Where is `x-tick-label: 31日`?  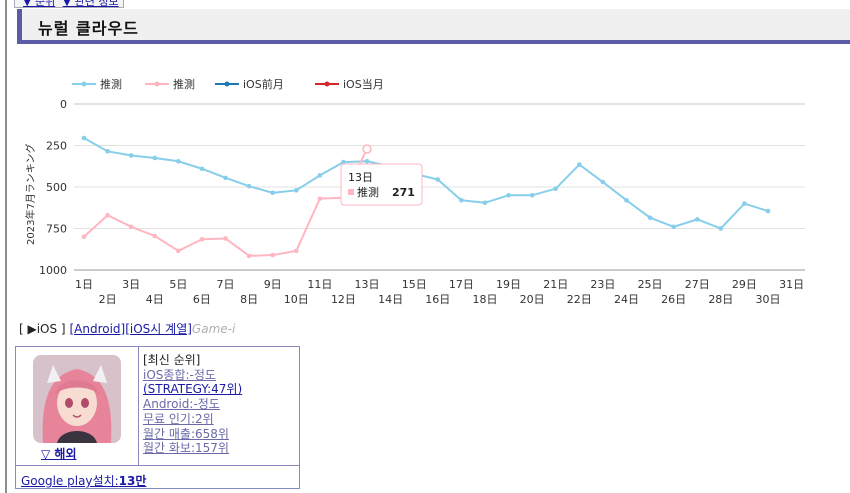 x-tick-label: 31日 is located at coordinates (791, 284).